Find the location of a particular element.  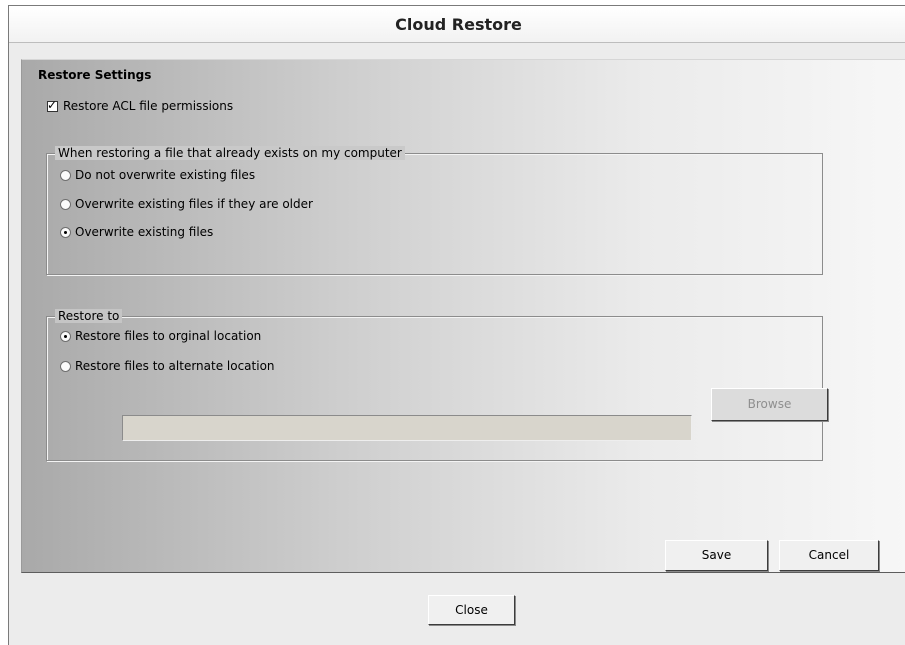

radio-original-location-label: Restore files to orginal location is located at coordinates (168, 336).